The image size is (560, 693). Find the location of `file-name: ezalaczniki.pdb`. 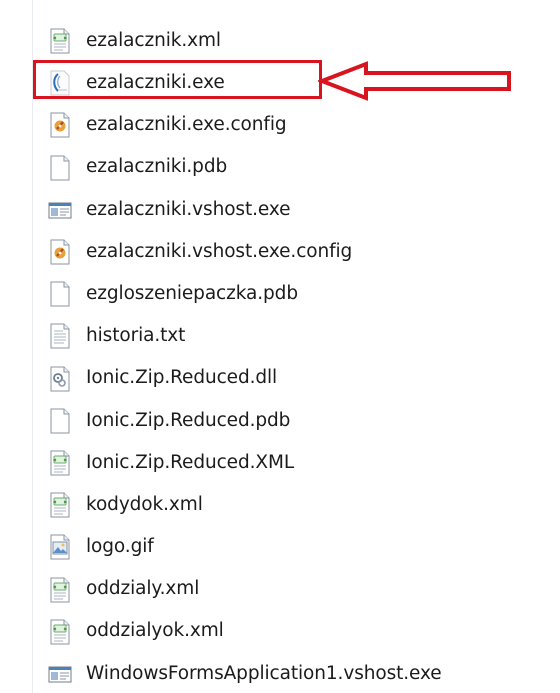

file-name: ezalaczniki.pdb is located at coordinates (157, 167).